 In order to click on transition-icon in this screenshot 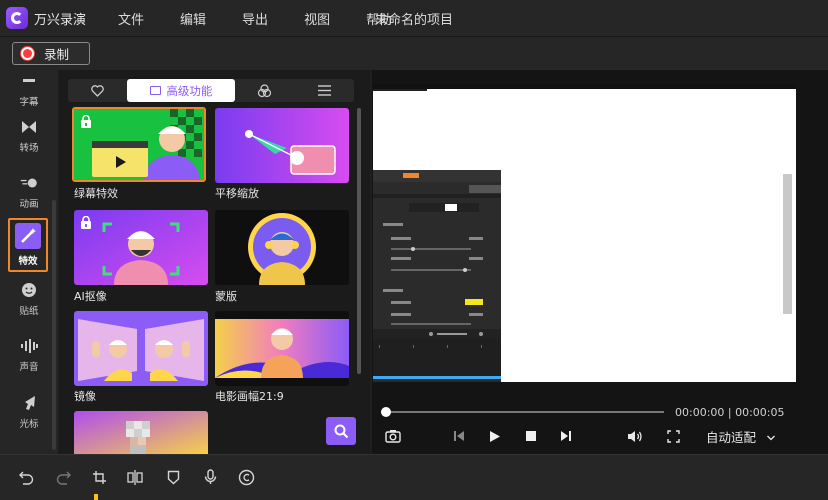, I will do `click(29, 127)`.